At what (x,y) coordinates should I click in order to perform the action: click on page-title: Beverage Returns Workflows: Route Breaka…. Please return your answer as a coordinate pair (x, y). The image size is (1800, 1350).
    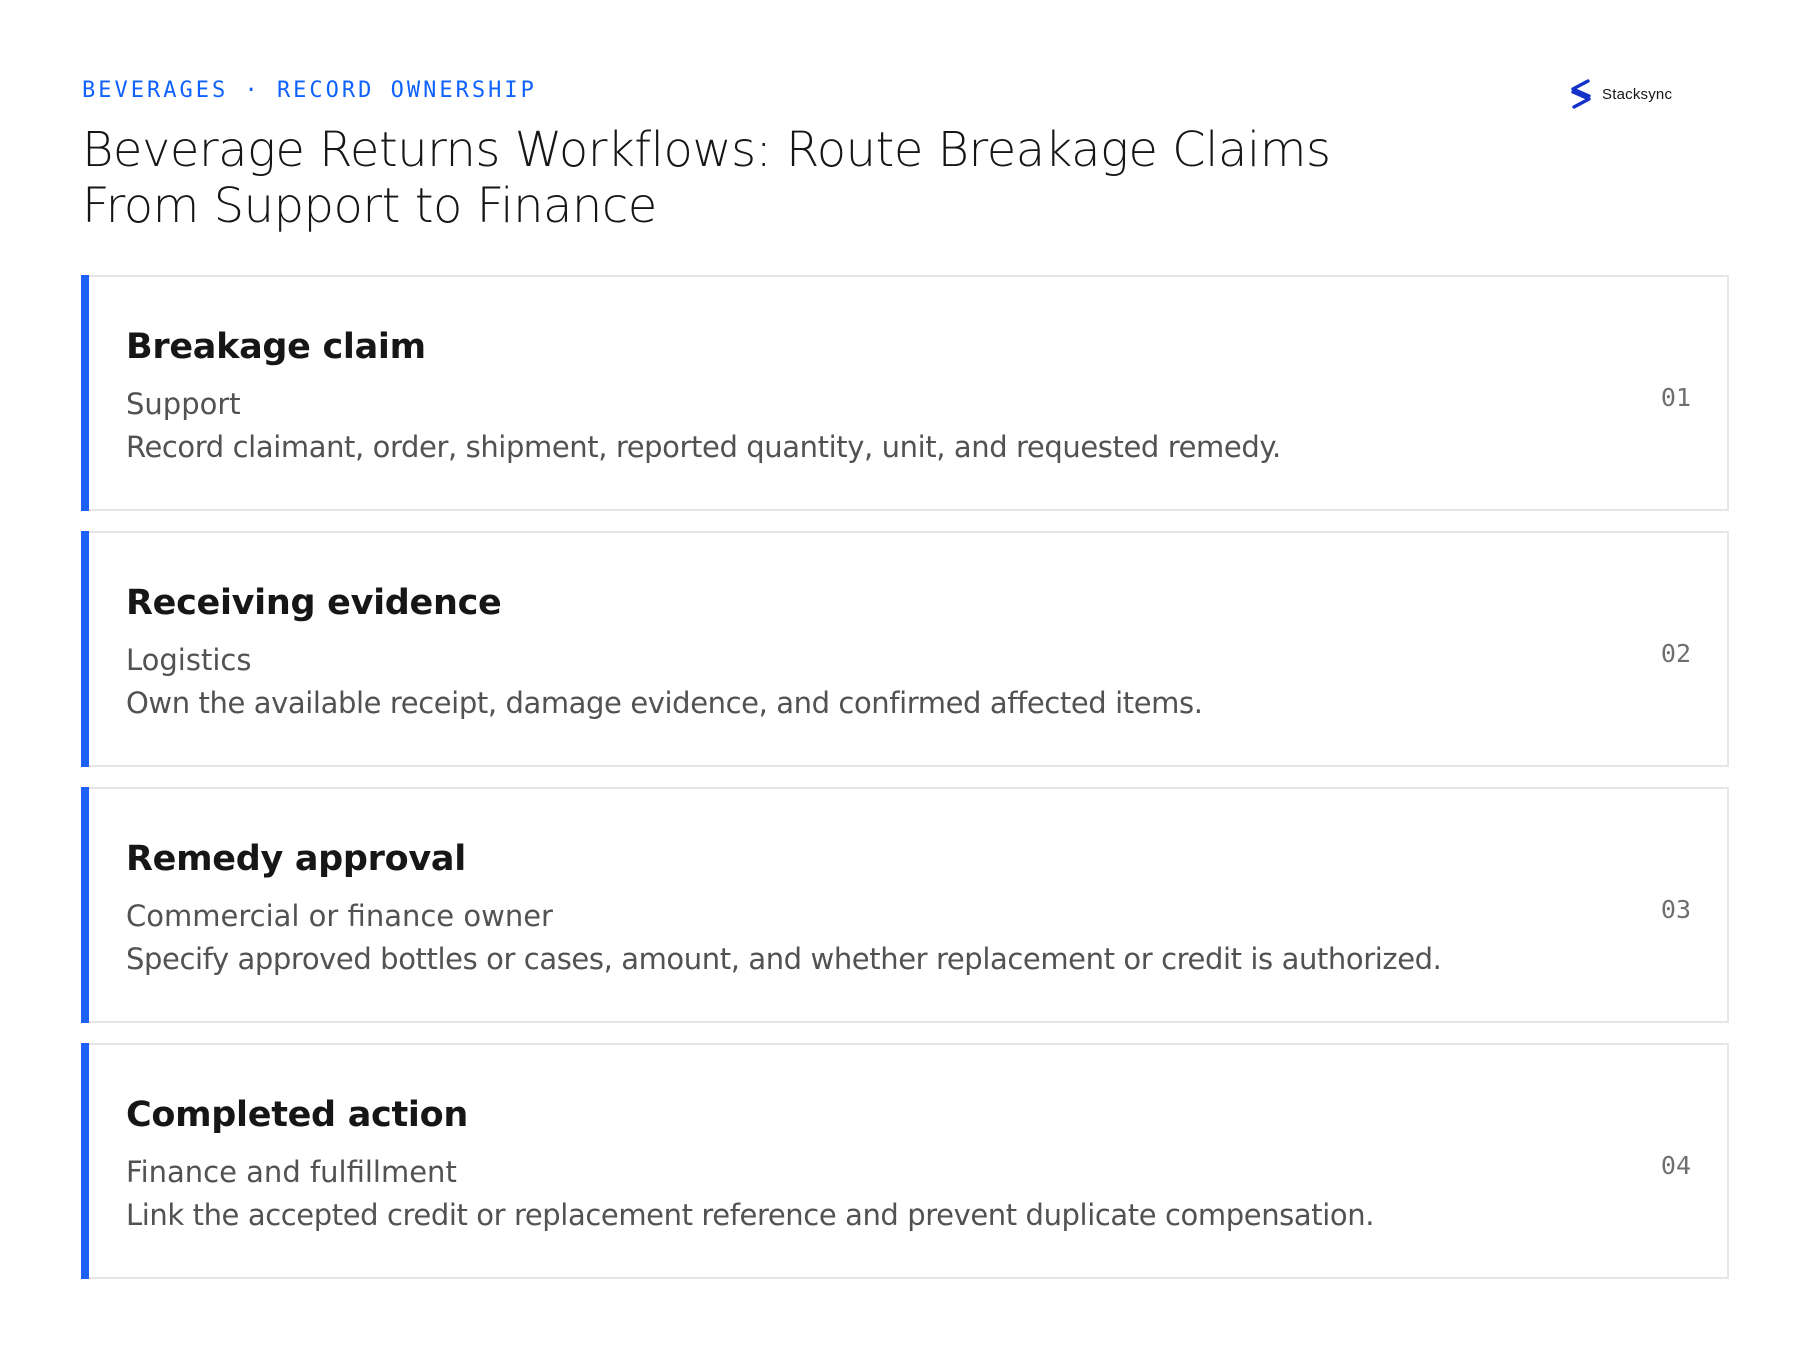
    Looking at the image, I should click on (706, 178).